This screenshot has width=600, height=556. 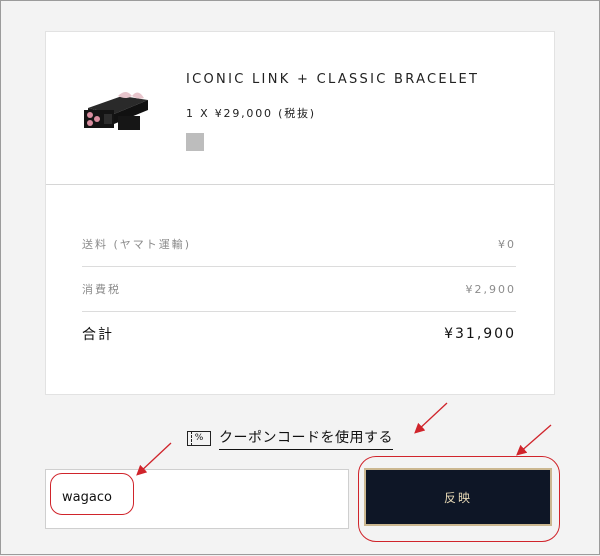 What do you see at coordinates (101, 289) in the screenshot?
I see `tax-label: 消費税` at bounding box center [101, 289].